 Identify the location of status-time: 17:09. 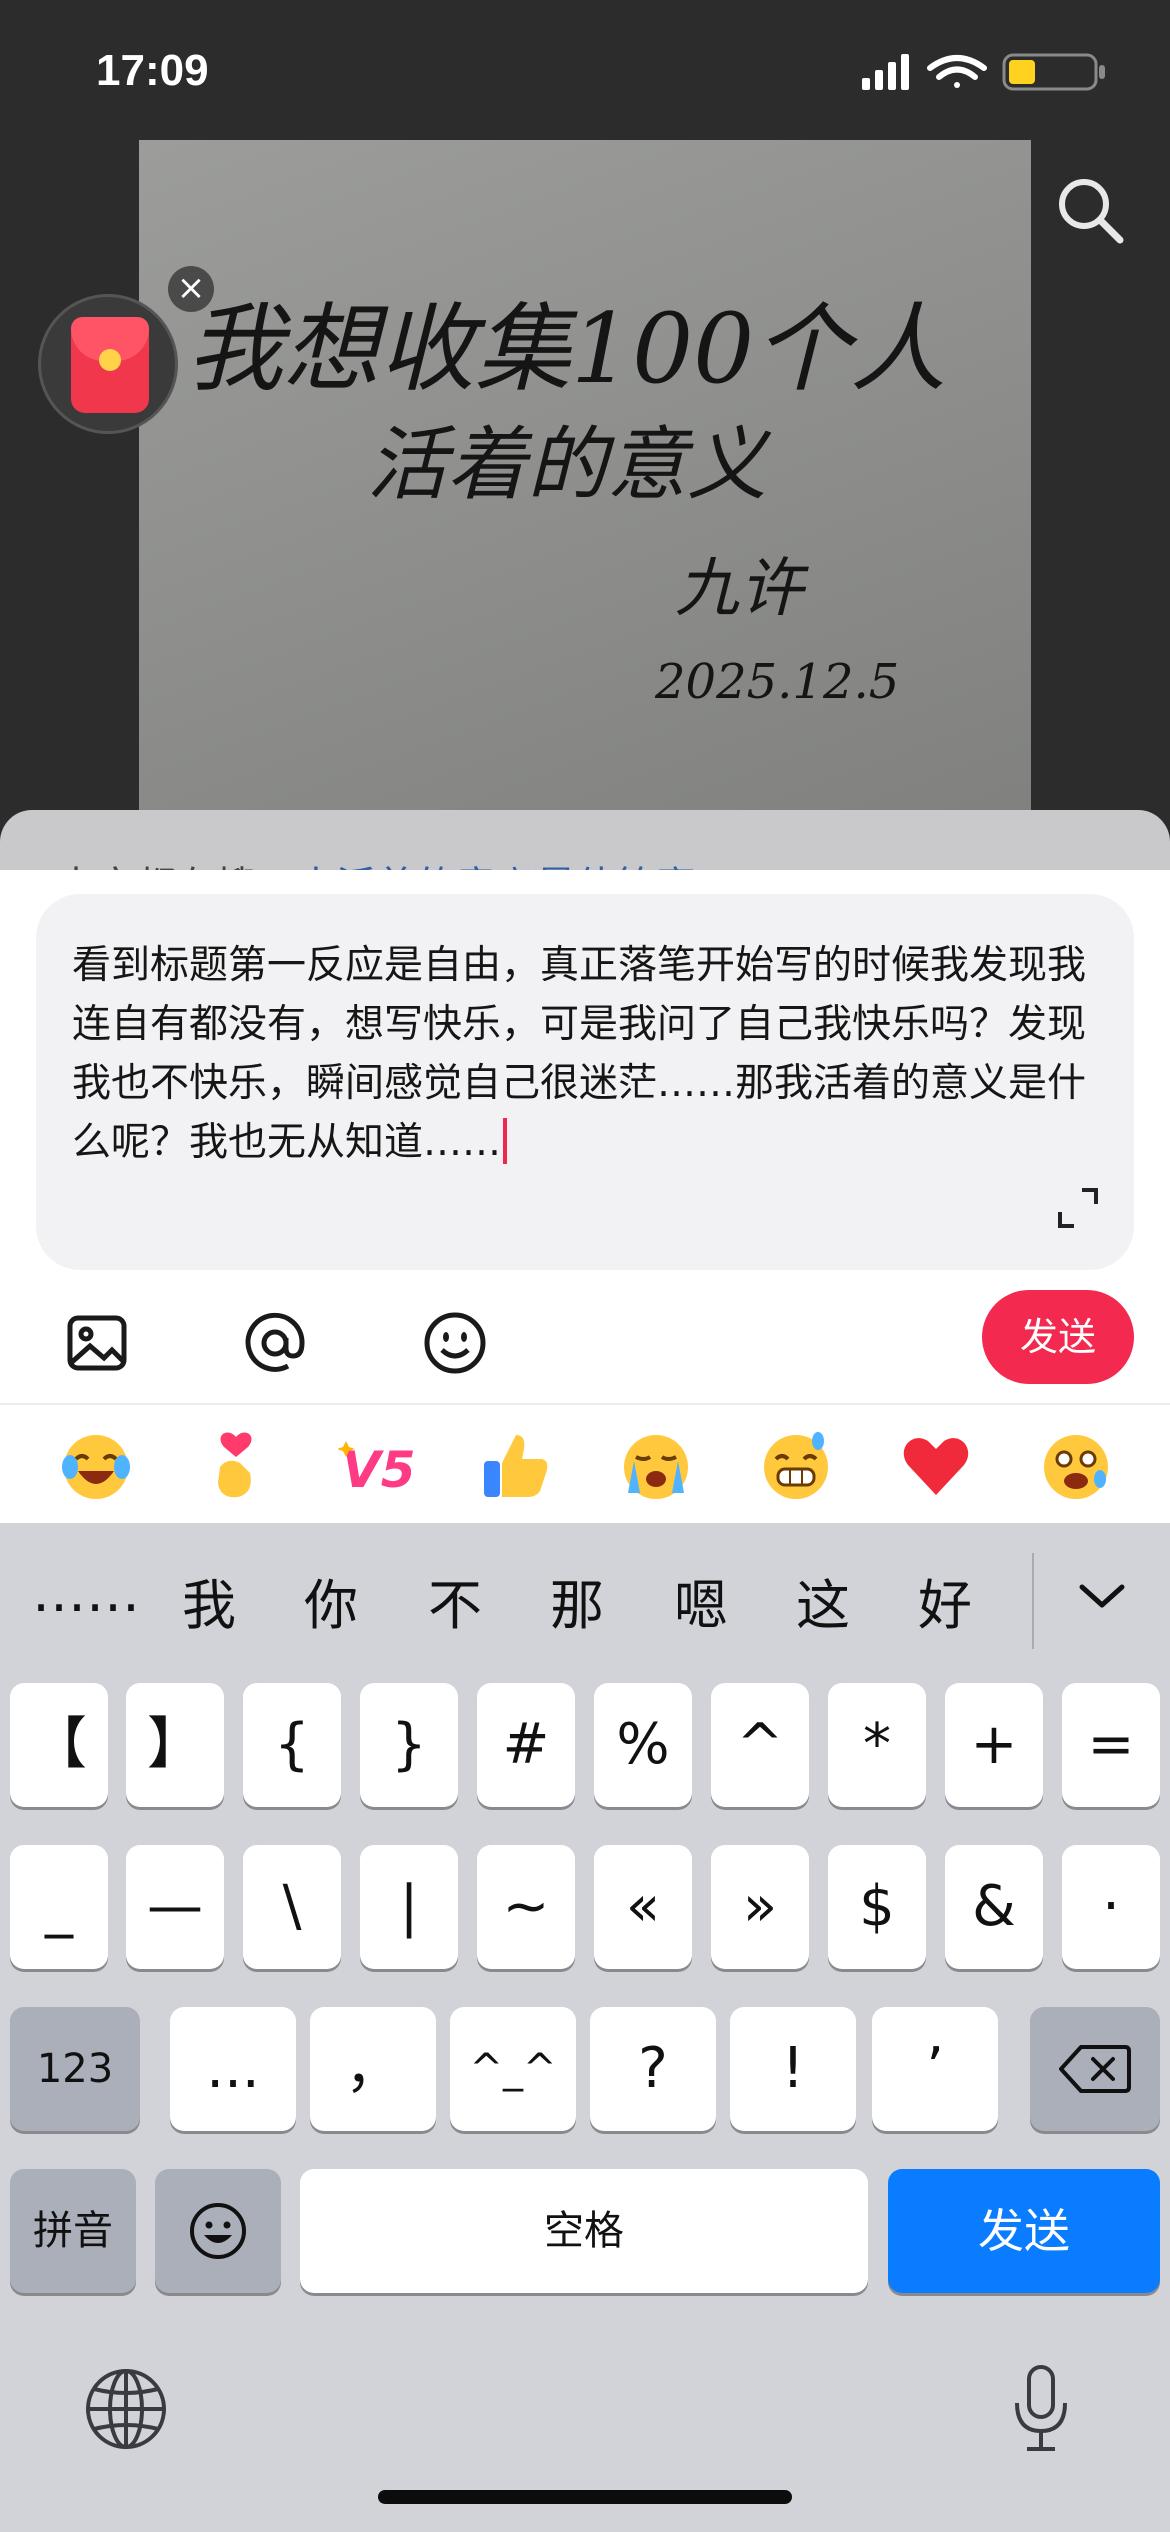
(152, 70).